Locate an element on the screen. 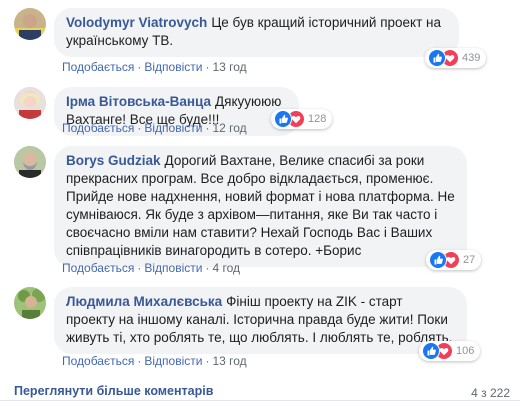 The height and width of the screenshot is (410, 520). reactions-badge: 27 is located at coordinates (454, 260).